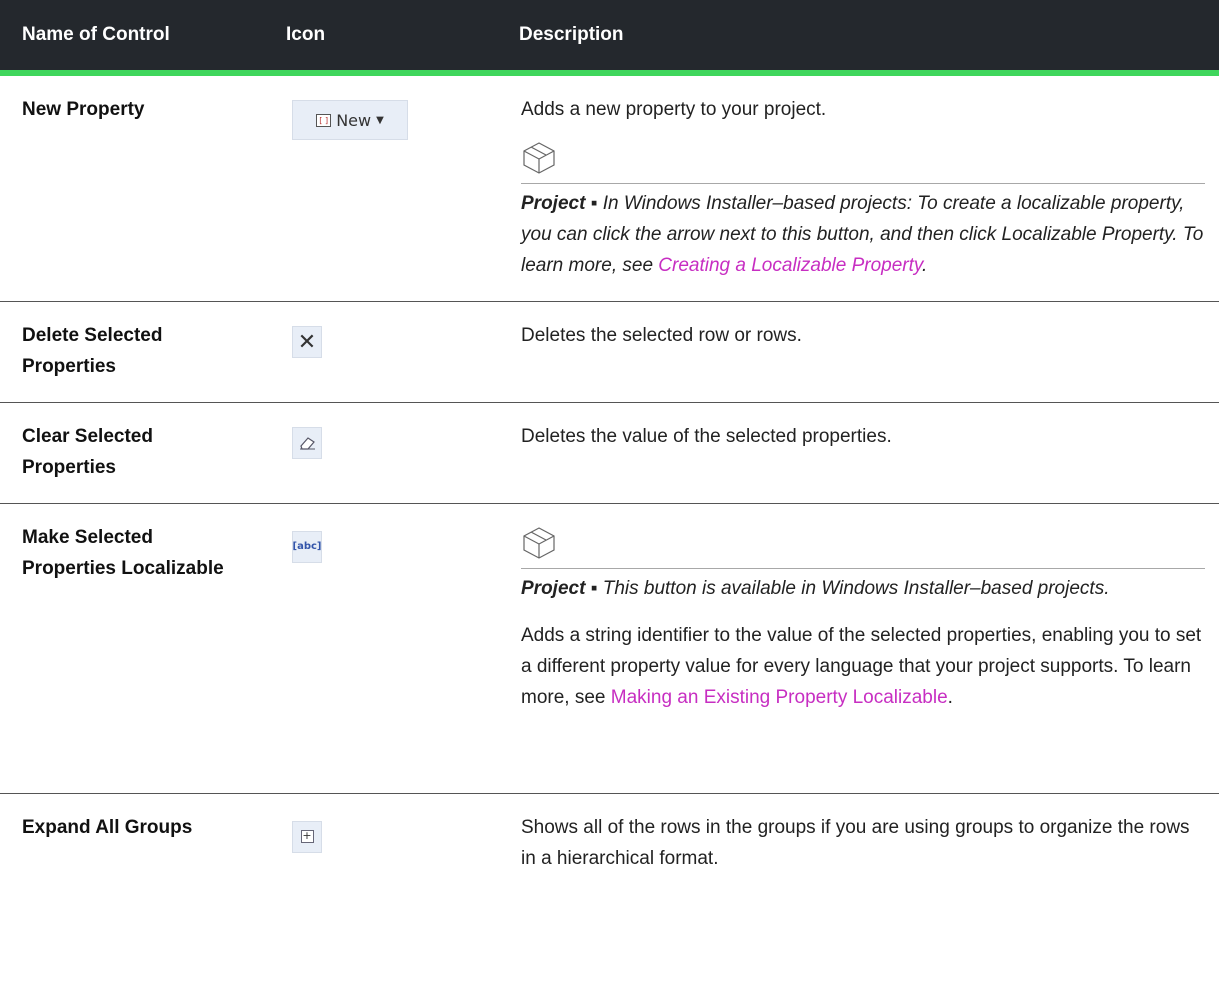 The image size is (1219, 994). Describe the element at coordinates (674, 109) in the screenshot. I see `description-text: Adds a new property to your project.` at that location.